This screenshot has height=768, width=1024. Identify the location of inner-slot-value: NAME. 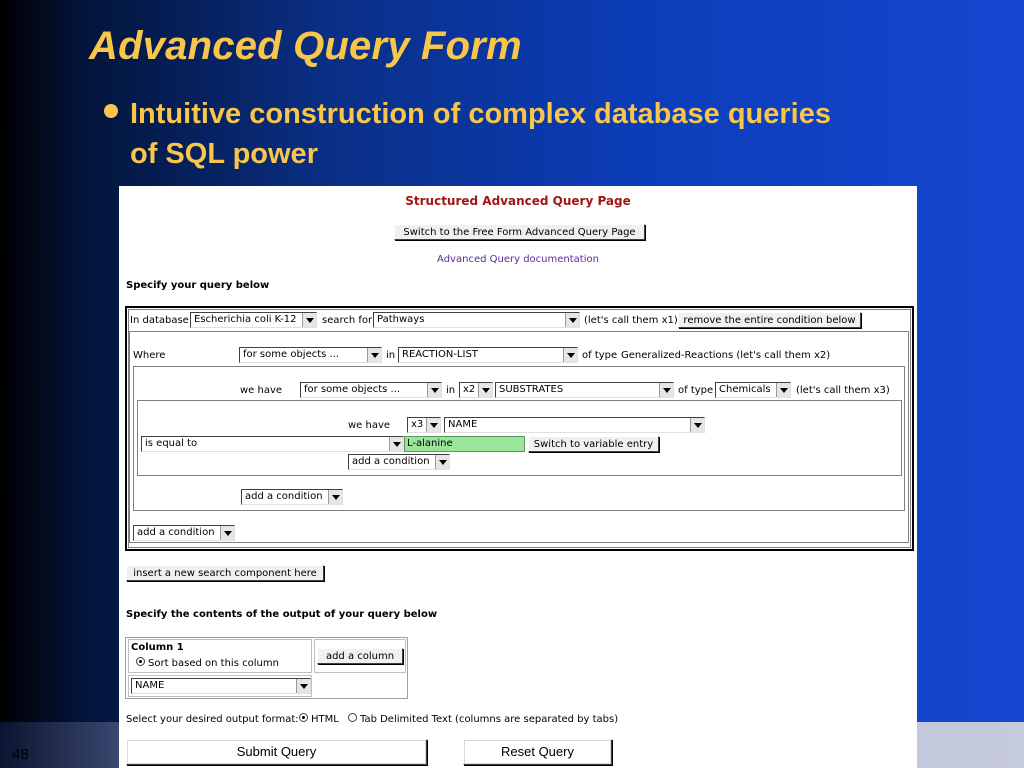
(463, 424).